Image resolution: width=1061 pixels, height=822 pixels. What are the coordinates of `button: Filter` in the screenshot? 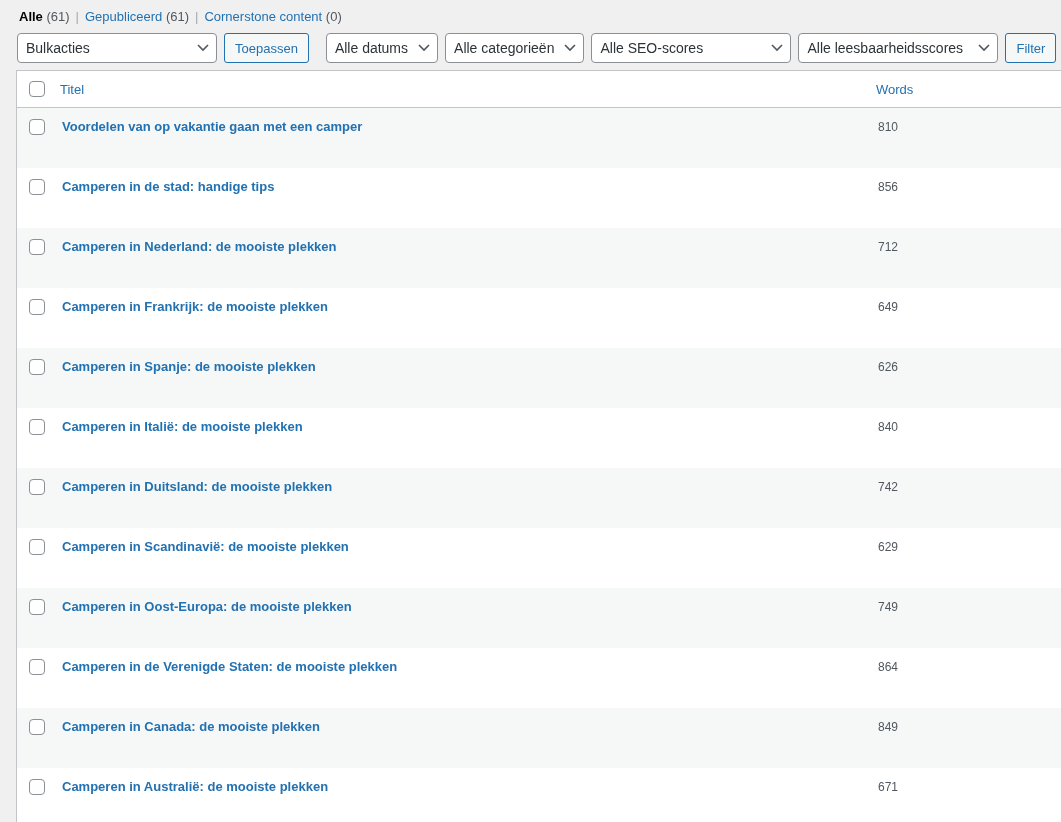 It's located at (1031, 48).